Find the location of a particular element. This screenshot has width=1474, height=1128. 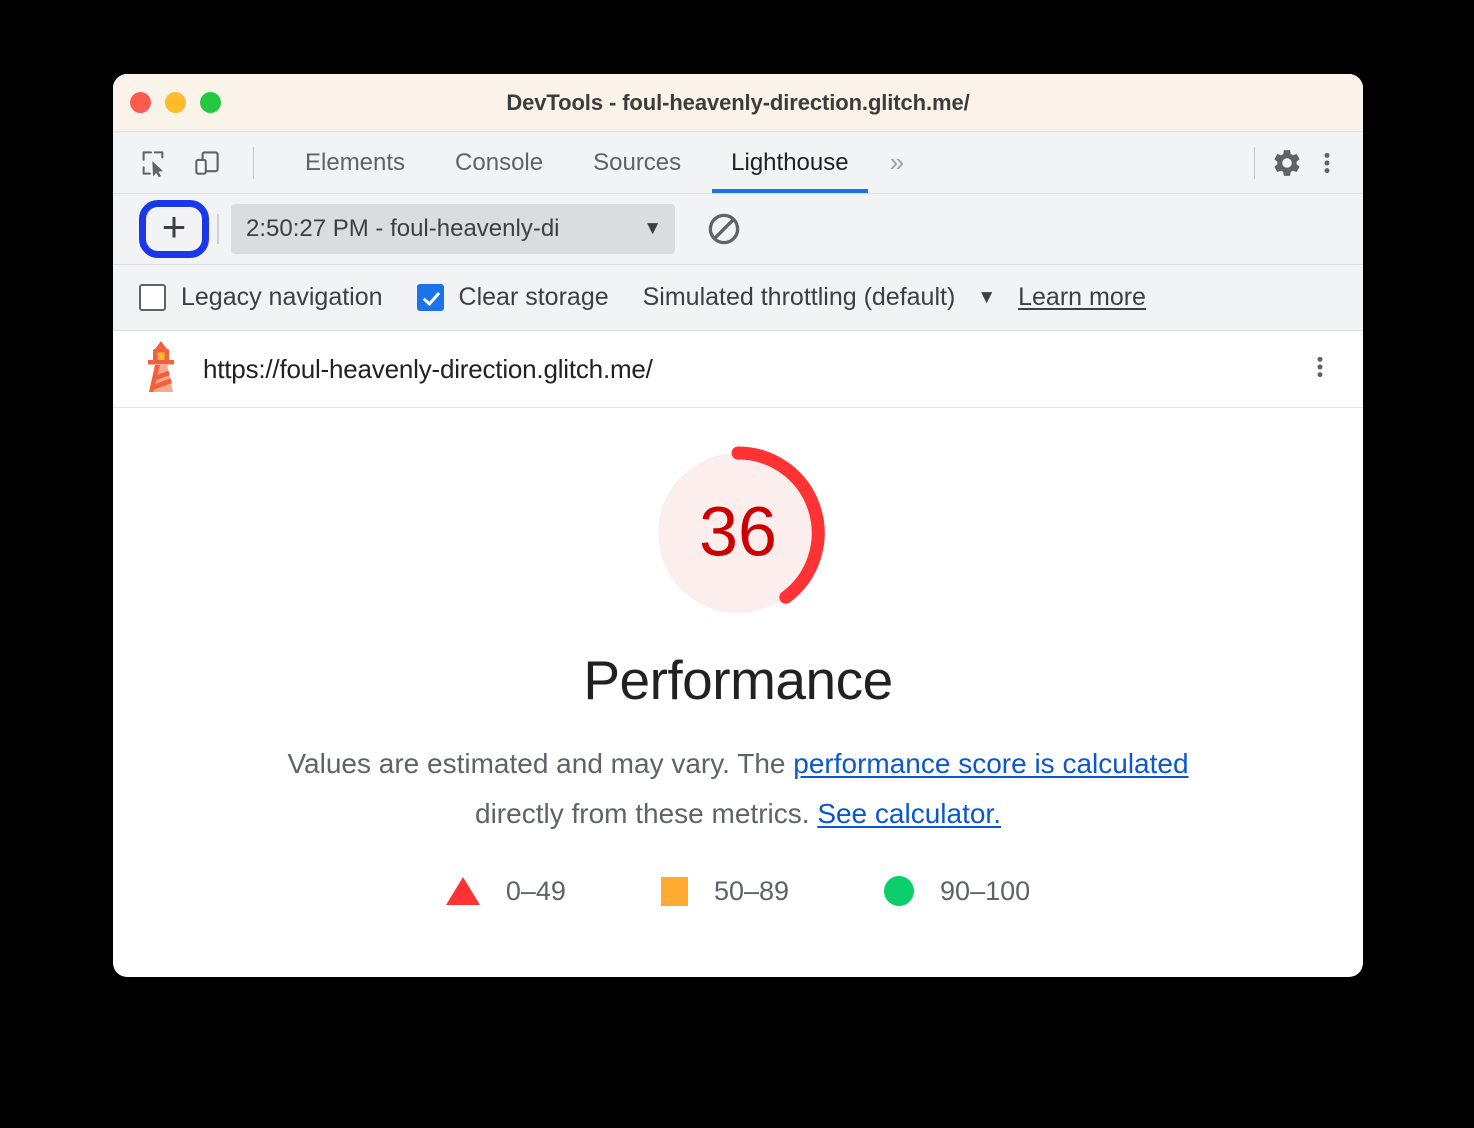

legend-label-average: 50–89 is located at coordinates (751, 890).